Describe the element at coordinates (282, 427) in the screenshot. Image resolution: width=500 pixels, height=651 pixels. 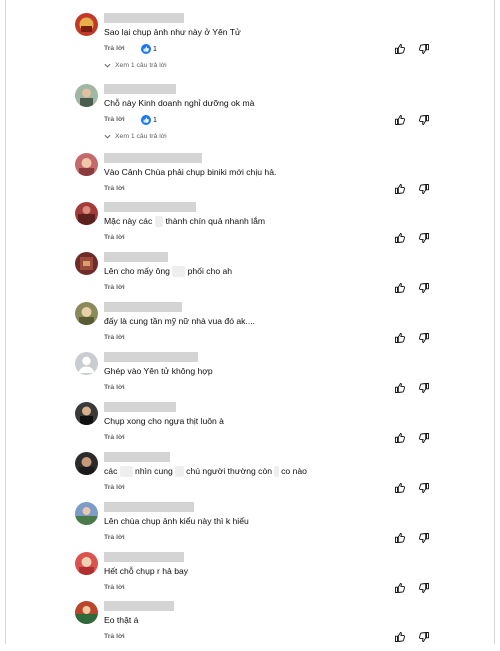
I see `comment-item: Chụp xong cho ngựa thịt luôn à Trả lời` at that location.